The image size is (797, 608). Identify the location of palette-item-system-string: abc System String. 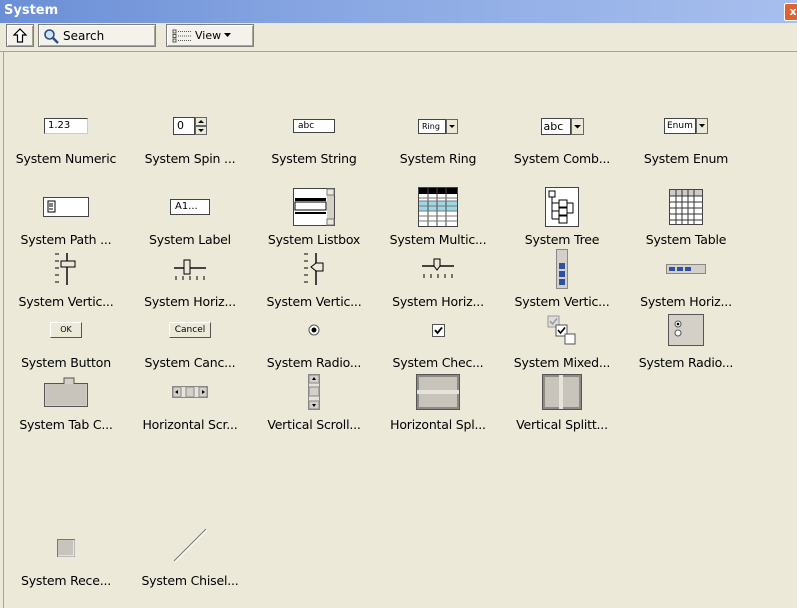
(314, 139).